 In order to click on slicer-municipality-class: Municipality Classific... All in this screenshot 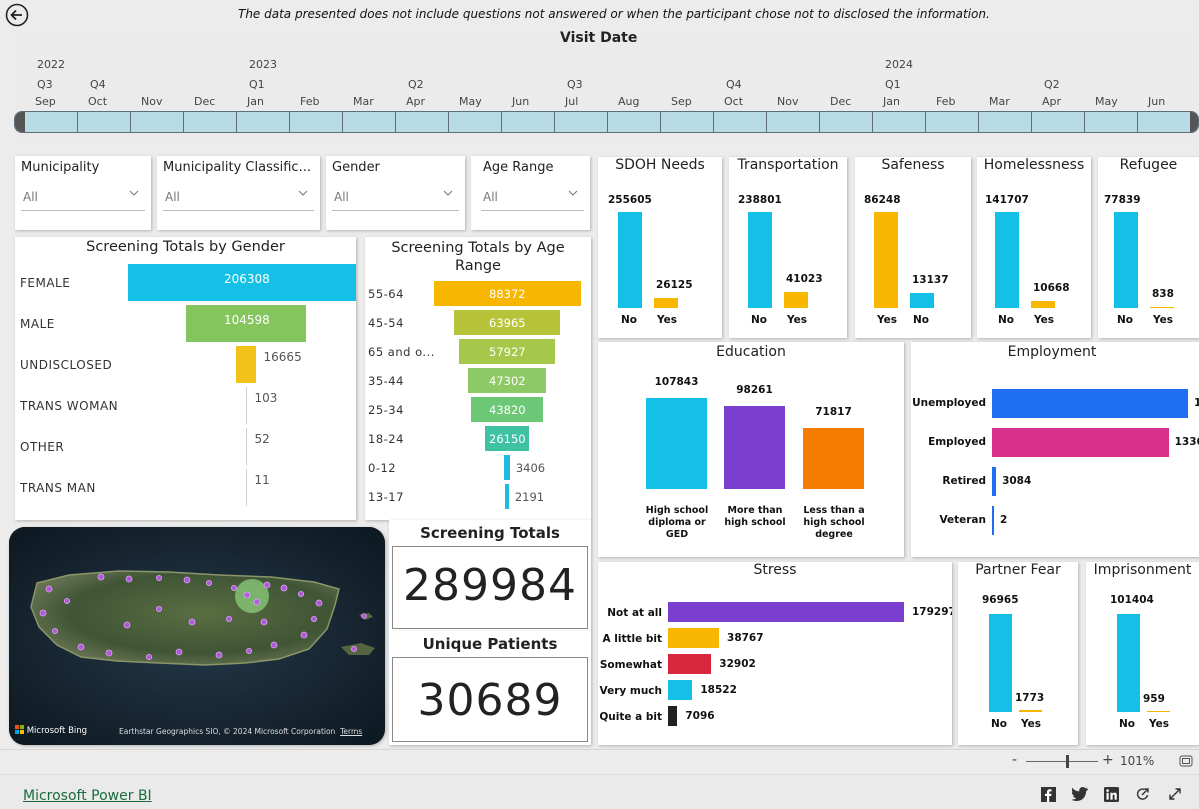, I will do `click(238, 193)`.